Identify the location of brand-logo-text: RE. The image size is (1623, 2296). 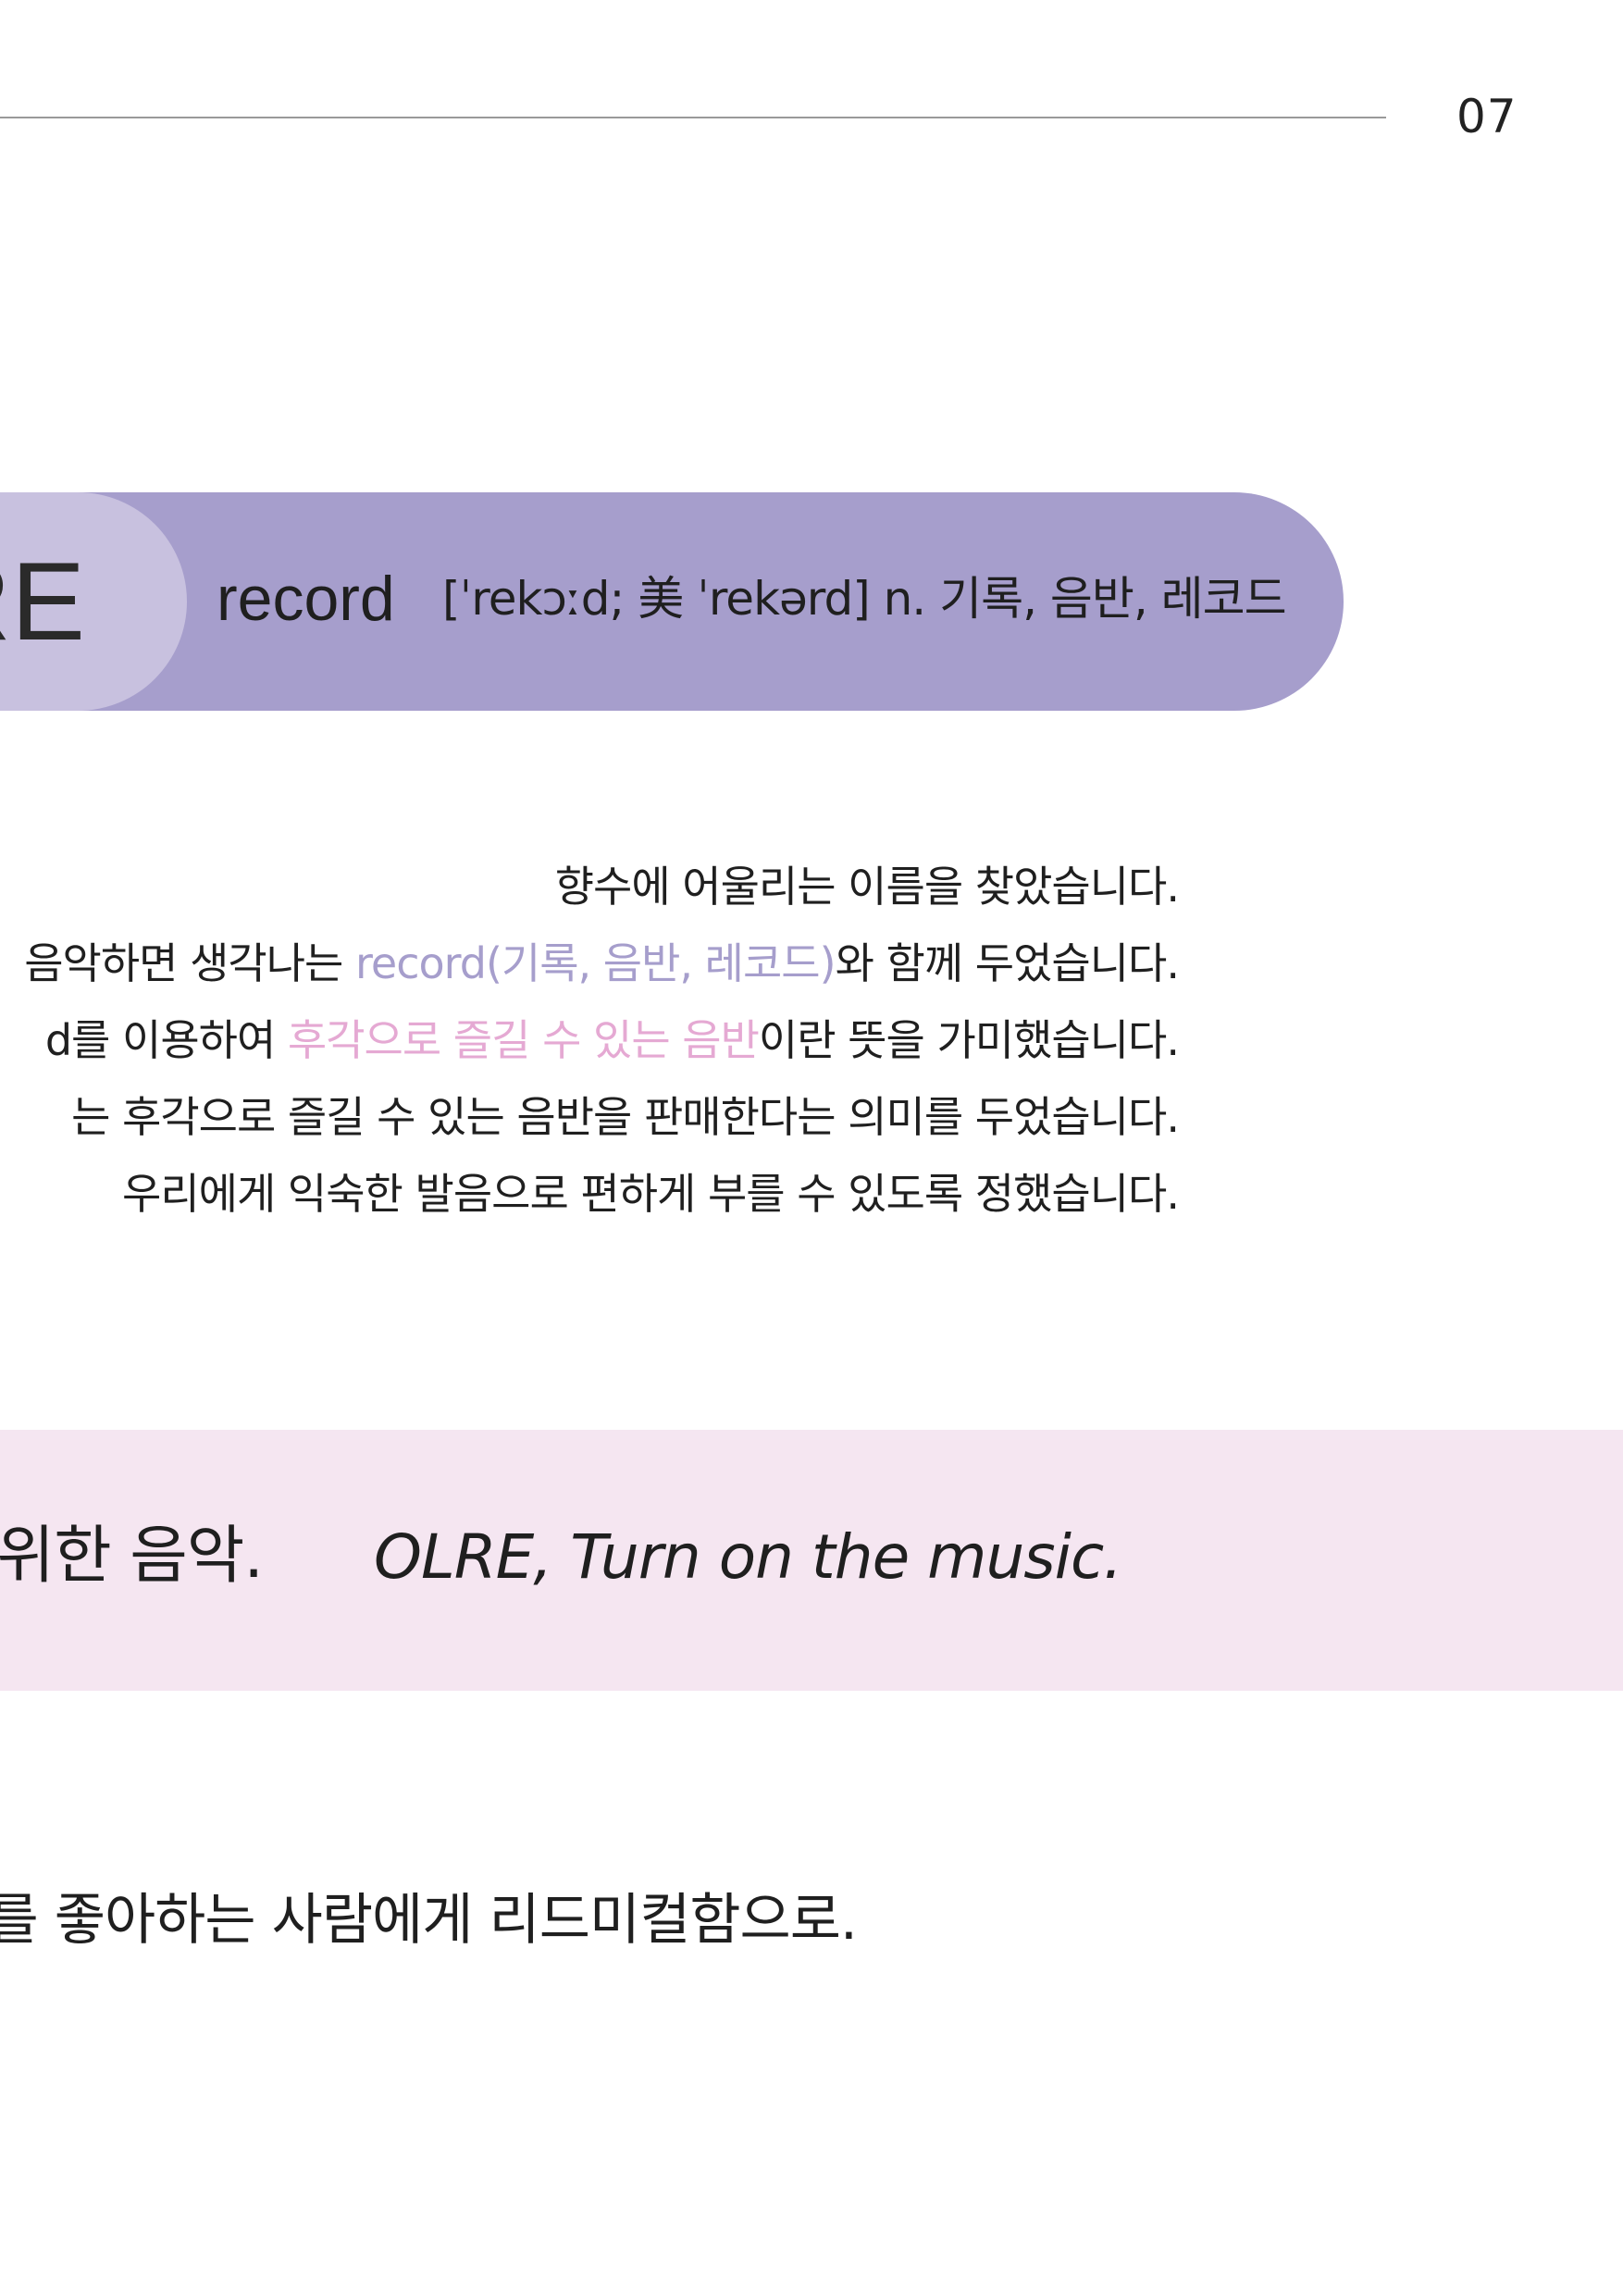
(42, 602).